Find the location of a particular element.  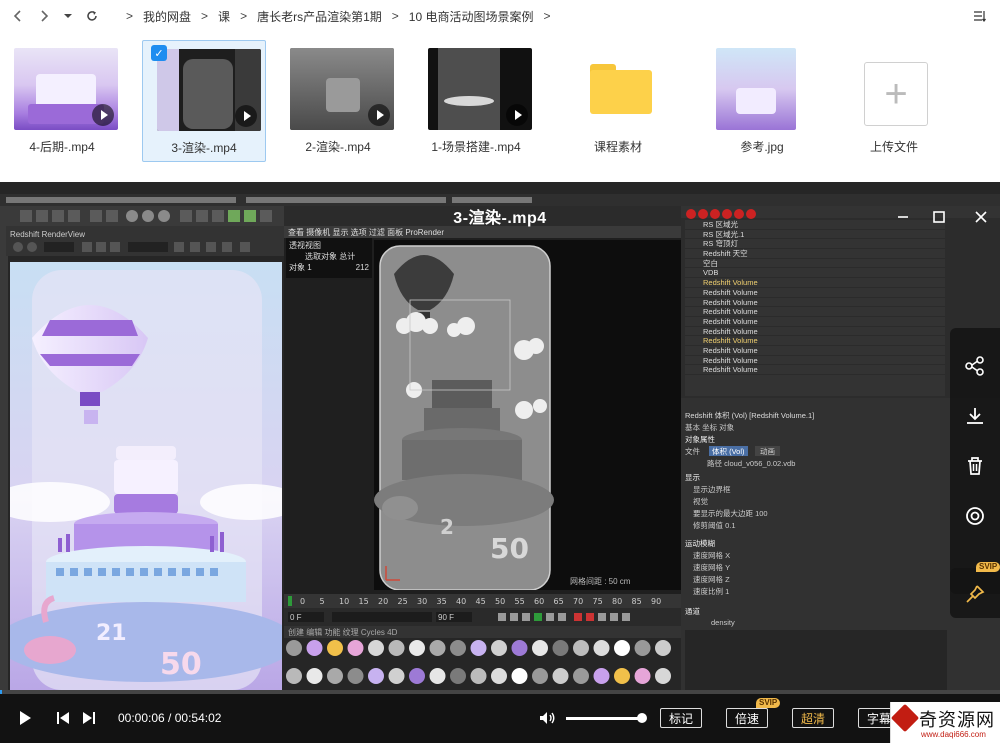

file-item-folder: 课程素材 is located at coordinates (618, 101).